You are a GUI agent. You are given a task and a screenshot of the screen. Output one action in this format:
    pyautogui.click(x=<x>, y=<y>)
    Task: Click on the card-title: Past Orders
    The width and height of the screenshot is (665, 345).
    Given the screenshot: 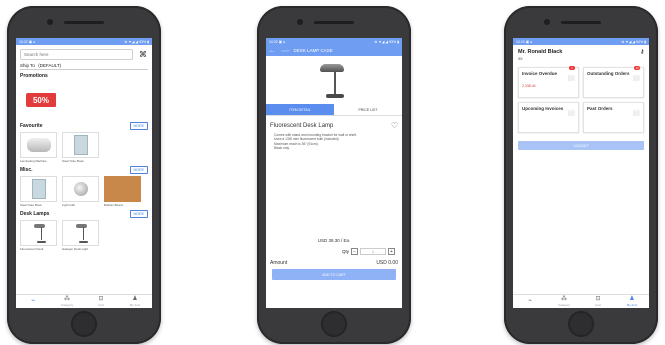 What is the action you would take?
    pyautogui.click(x=600, y=108)
    